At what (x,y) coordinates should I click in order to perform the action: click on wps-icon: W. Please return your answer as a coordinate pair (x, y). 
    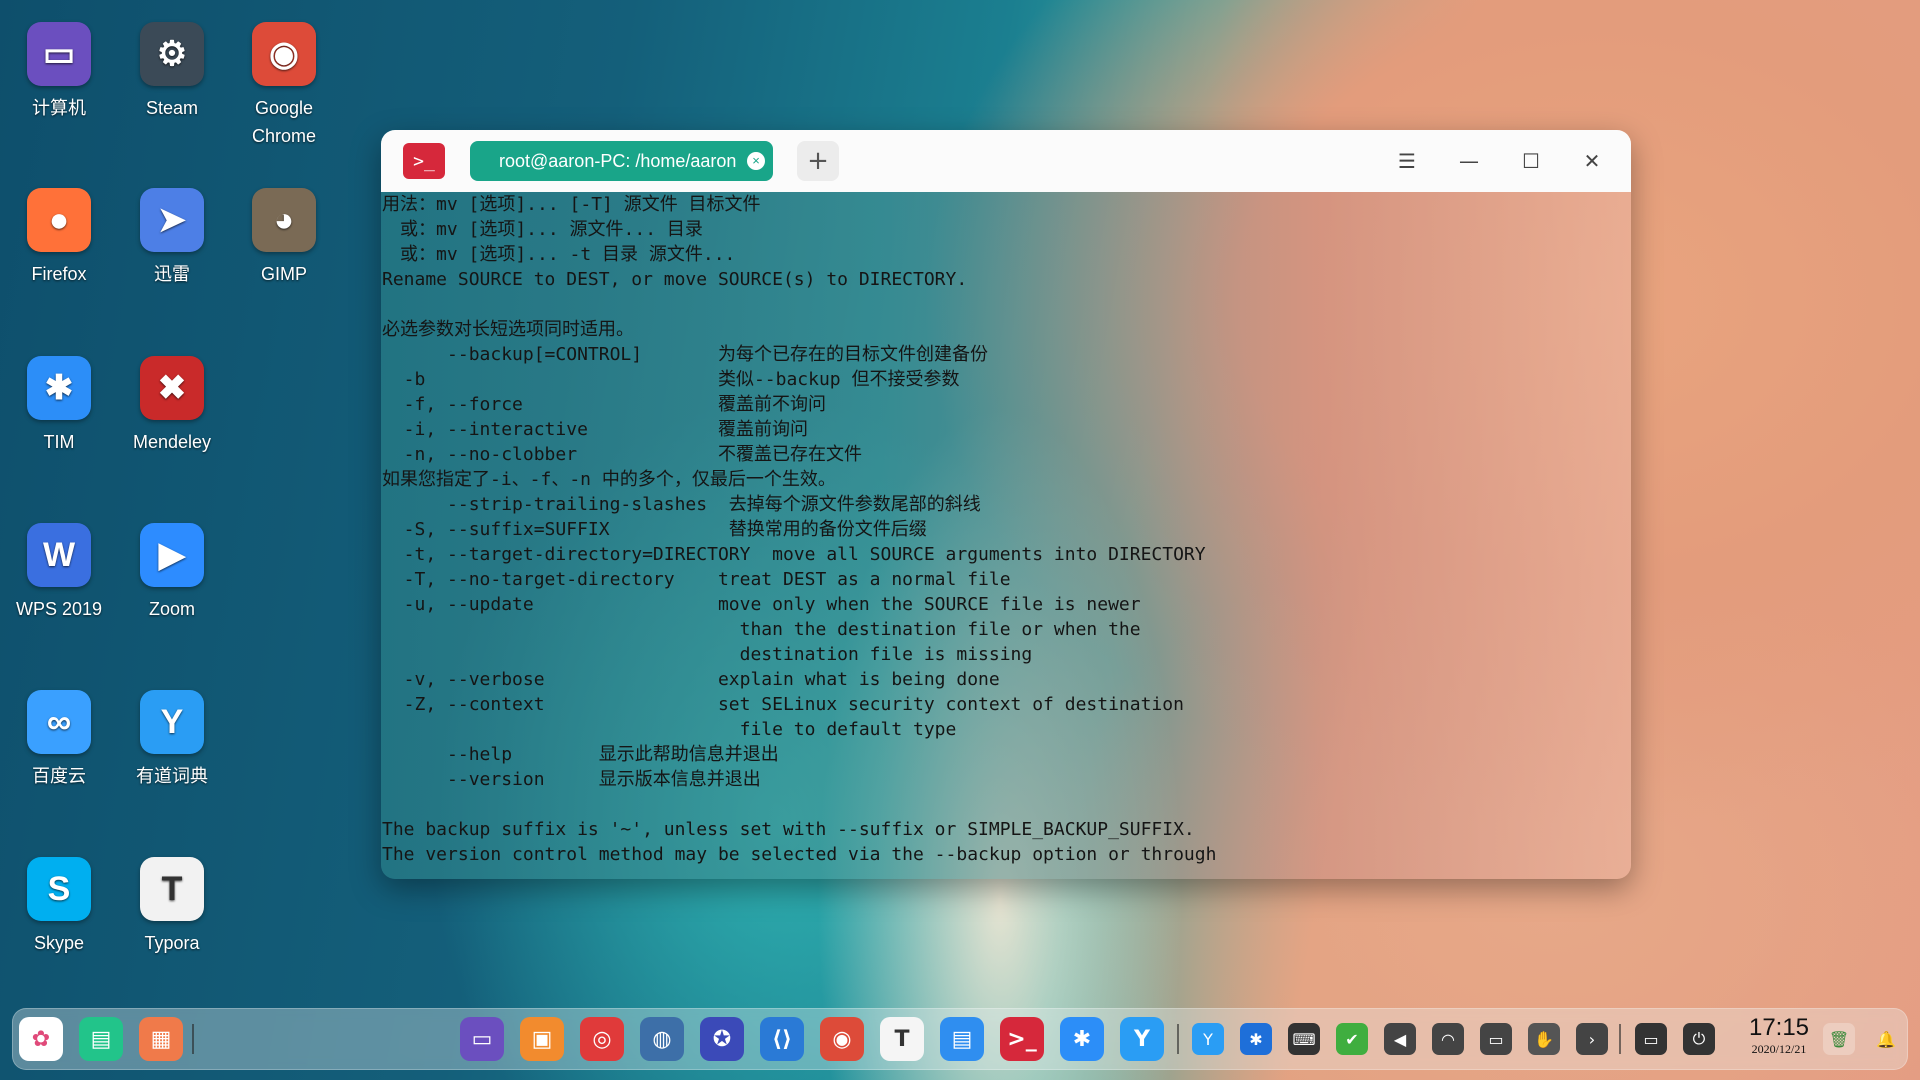
    Looking at the image, I should click on (59, 555).